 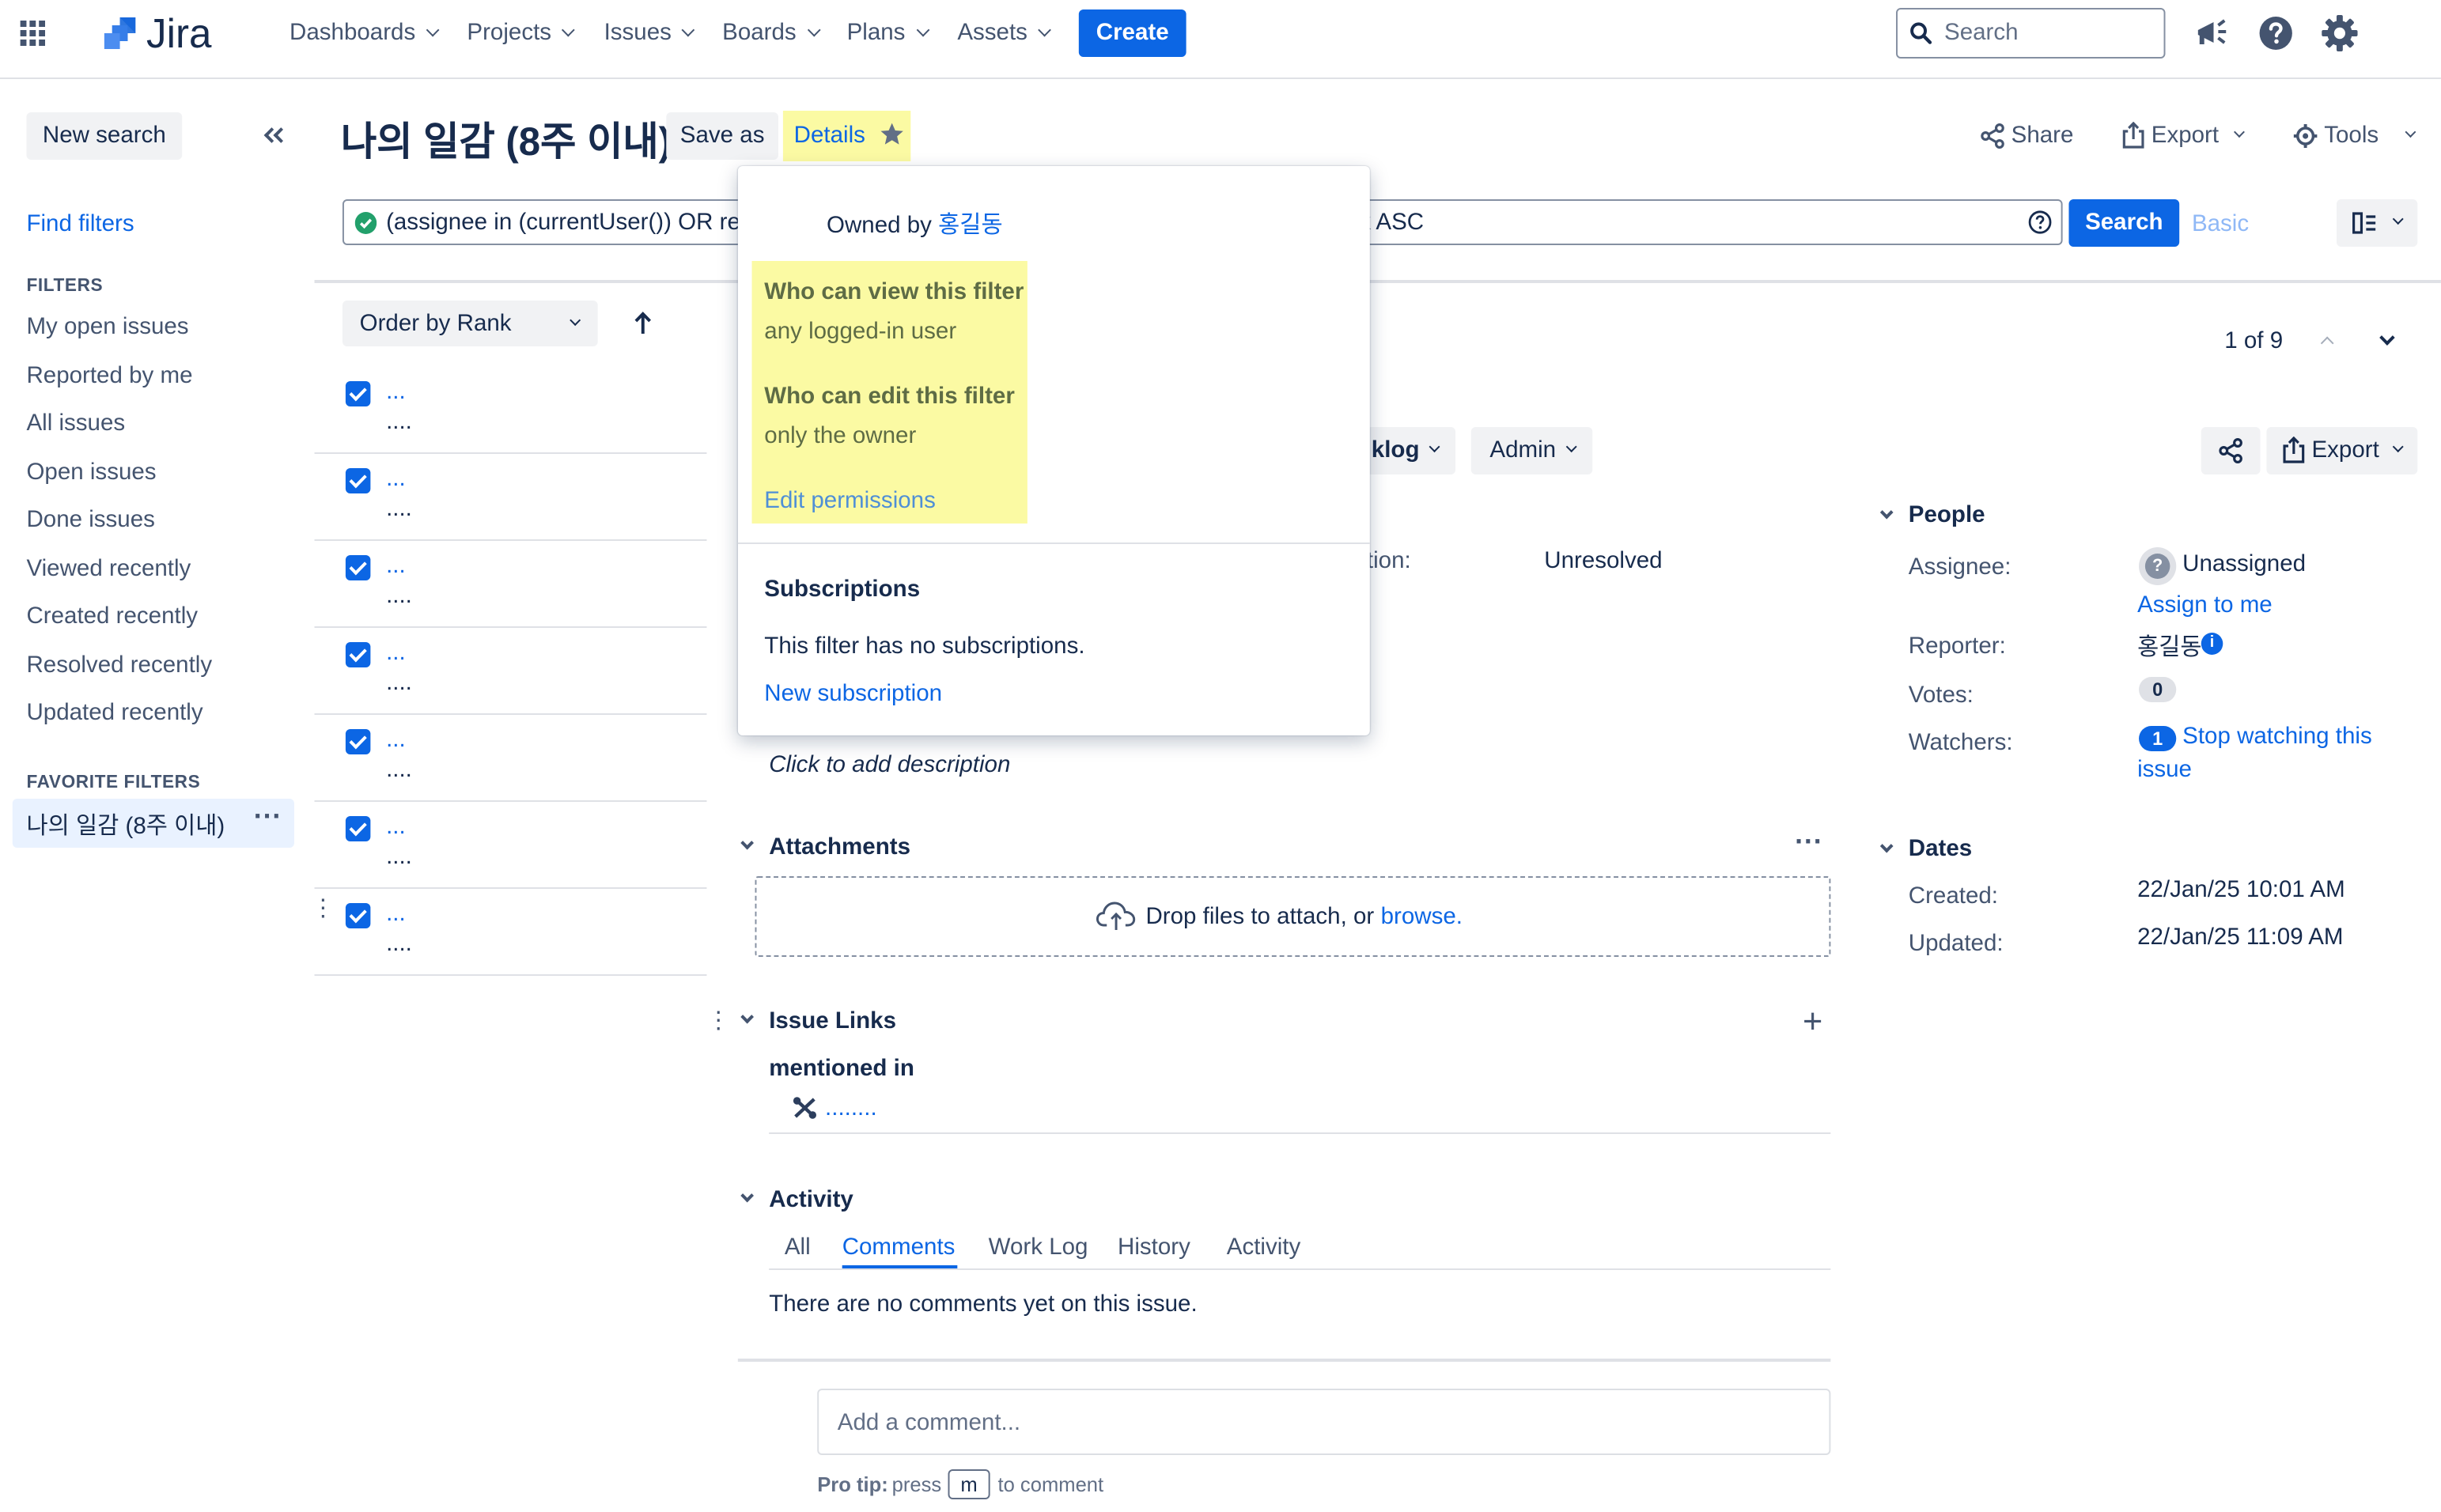 I want to click on collapse-sidebar-icon, so click(x=275, y=136).